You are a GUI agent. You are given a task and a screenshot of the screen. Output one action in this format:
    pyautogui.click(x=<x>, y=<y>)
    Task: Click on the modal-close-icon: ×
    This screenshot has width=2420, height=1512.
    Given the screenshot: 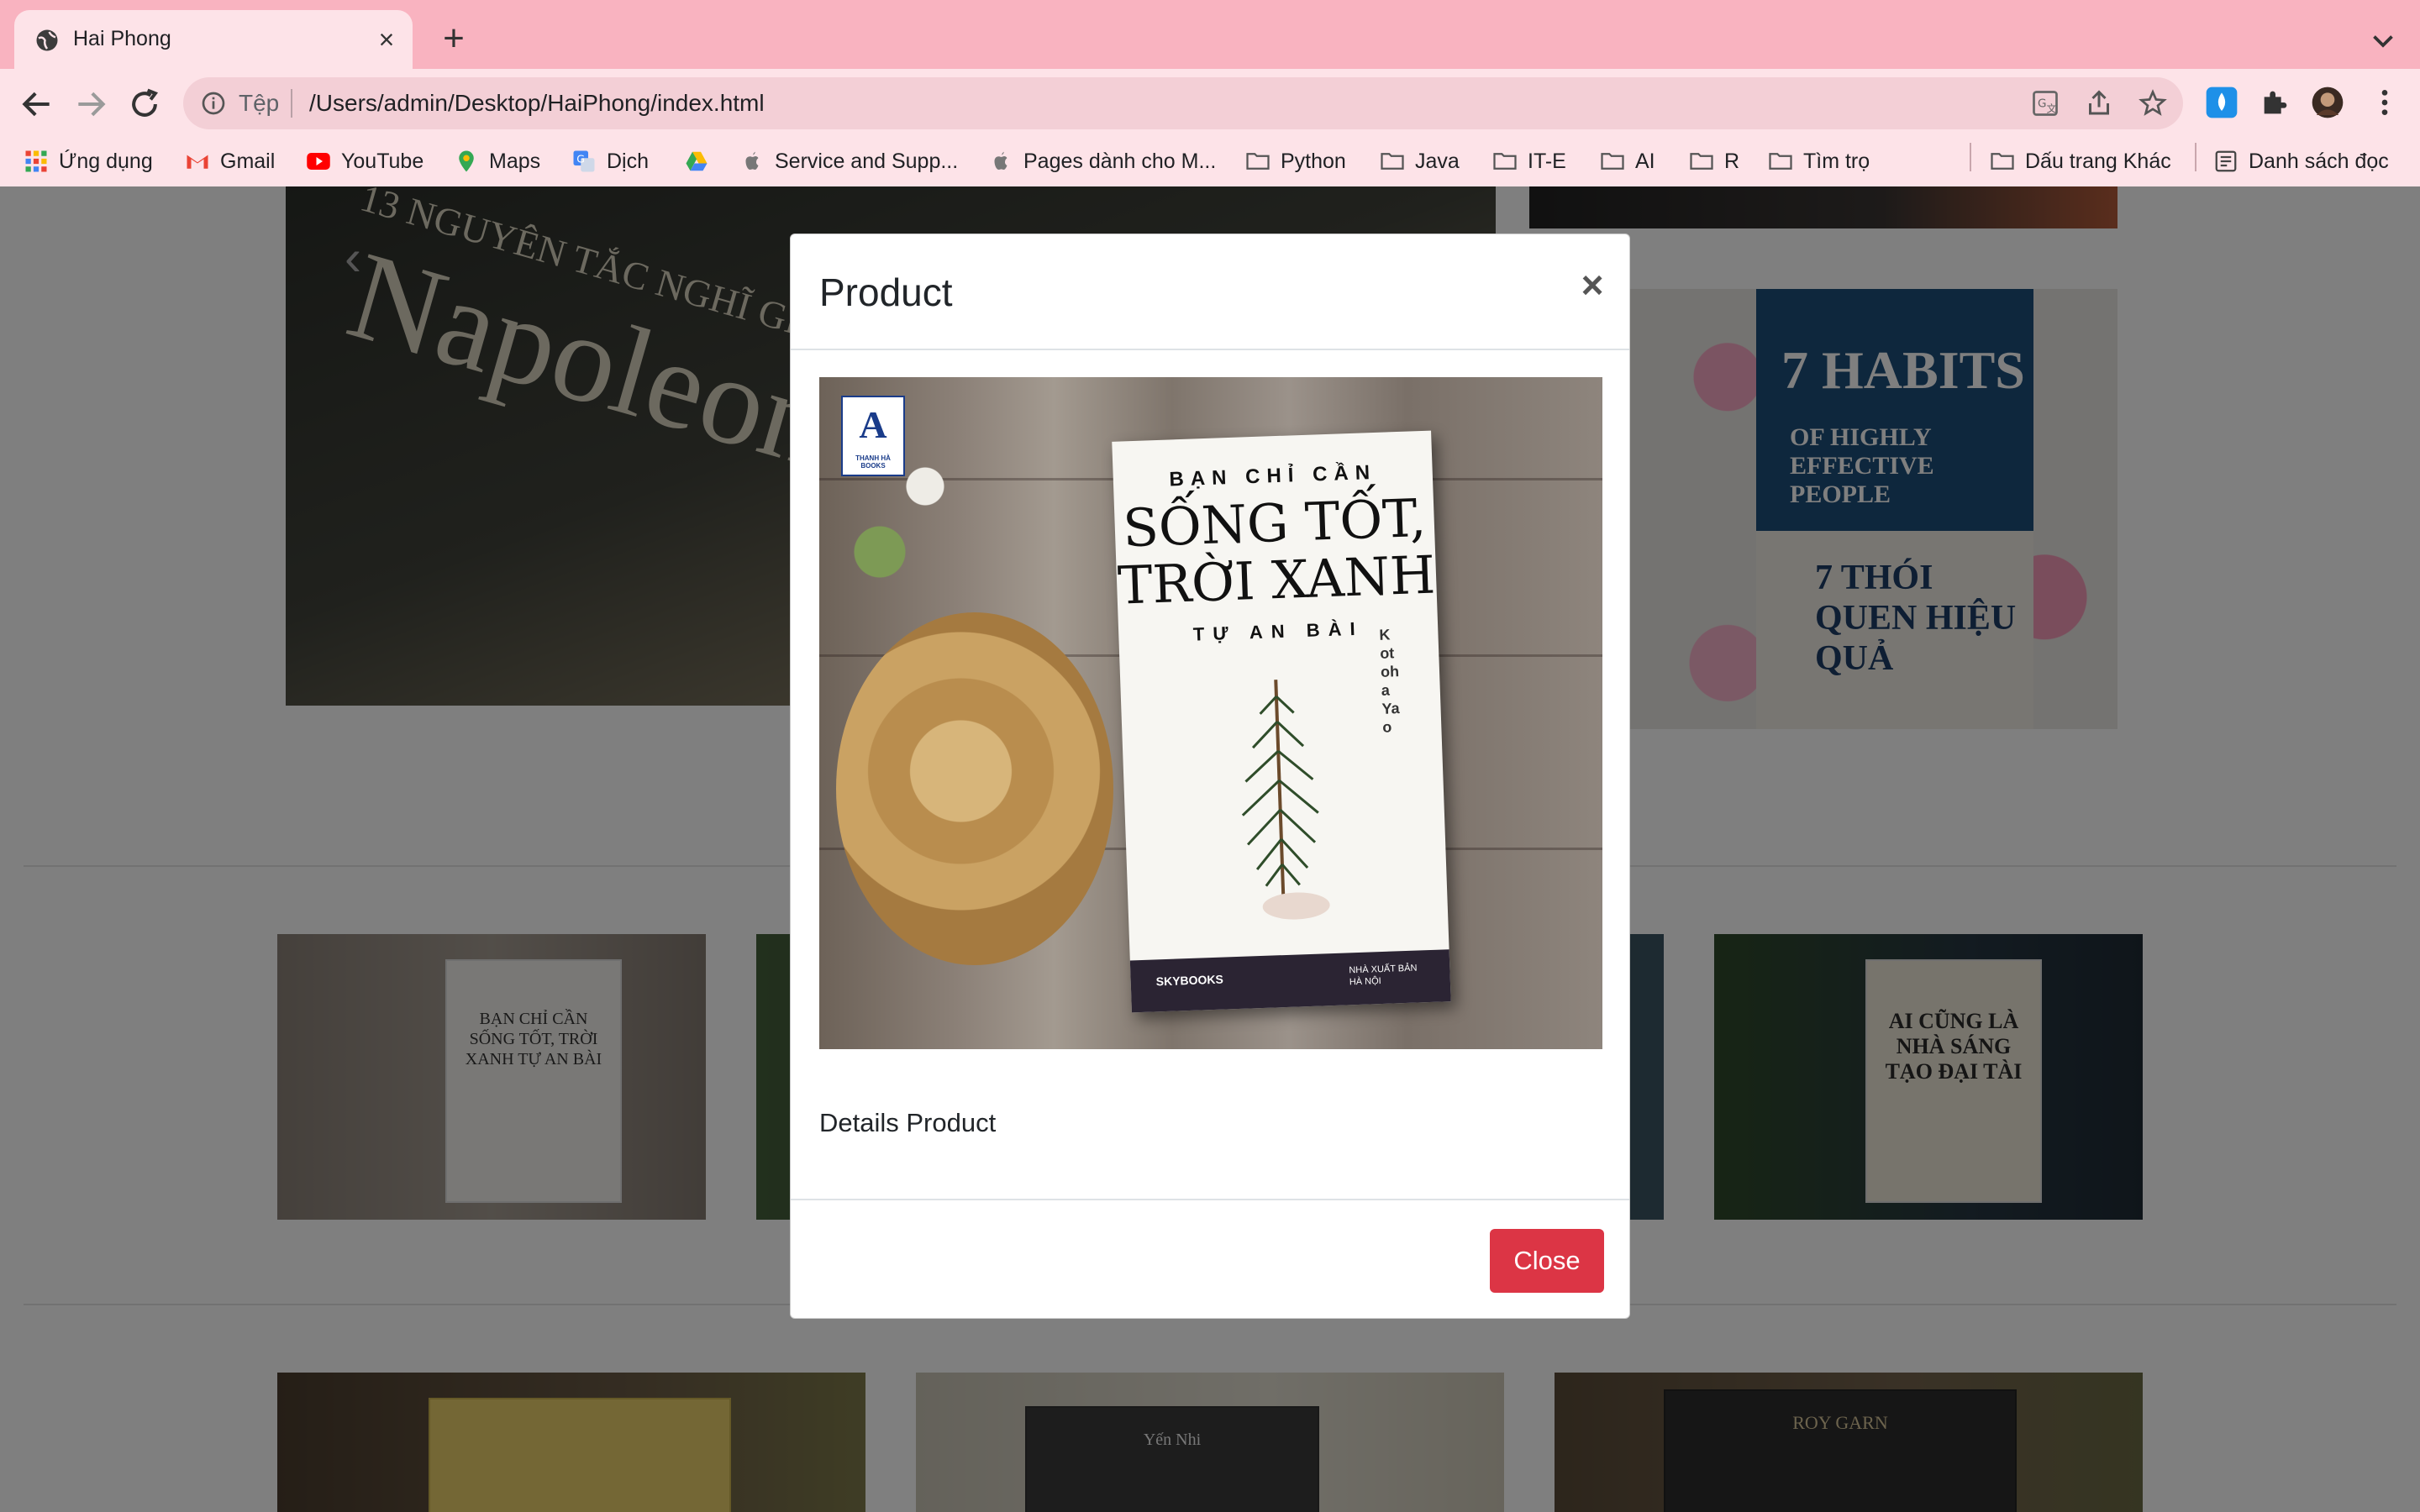 What is the action you would take?
    pyautogui.click(x=1592, y=284)
    